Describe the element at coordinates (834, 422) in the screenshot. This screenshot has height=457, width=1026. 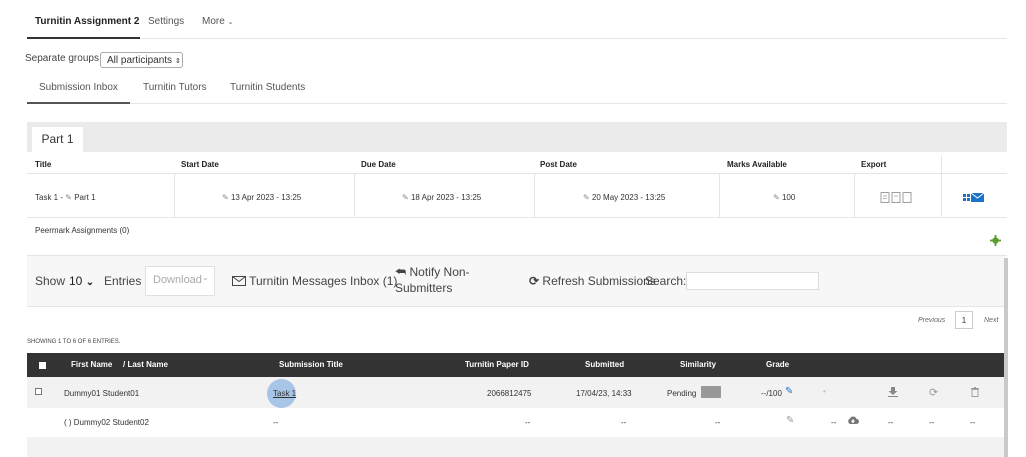
I see `grade-dash: --` at that location.